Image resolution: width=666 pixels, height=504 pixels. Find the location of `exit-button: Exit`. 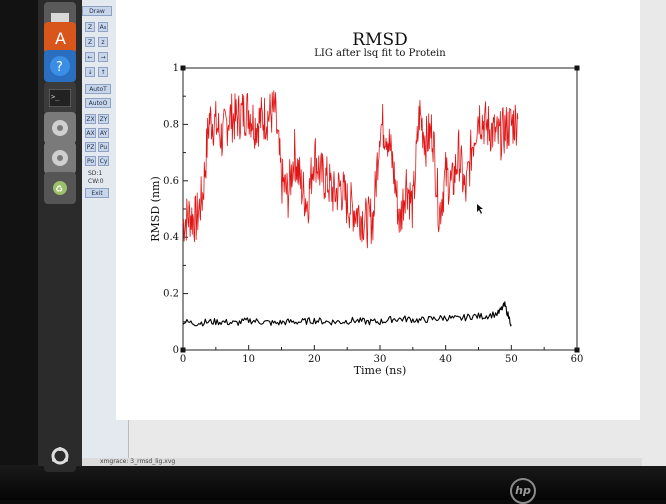

exit-button: Exit is located at coordinates (97, 193).